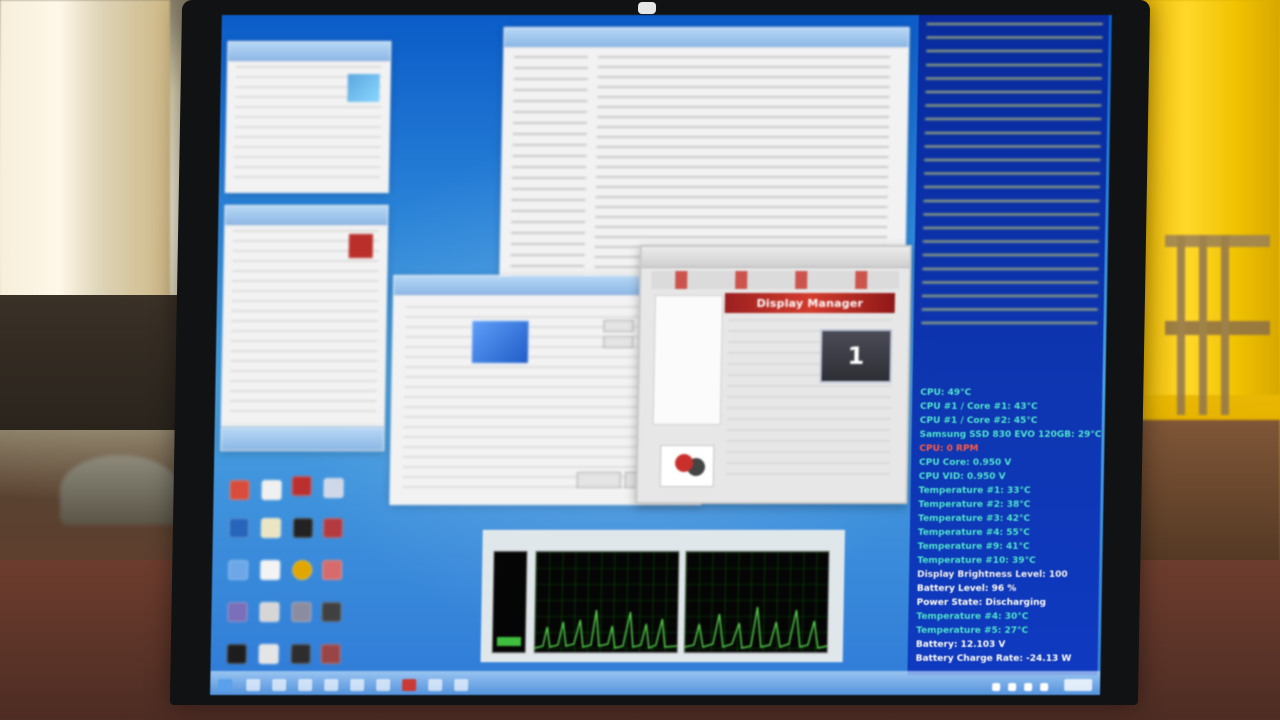 The image size is (1280, 720). Describe the element at coordinates (290, 570) in the screenshot. I see `desktop-icon-grid` at that location.